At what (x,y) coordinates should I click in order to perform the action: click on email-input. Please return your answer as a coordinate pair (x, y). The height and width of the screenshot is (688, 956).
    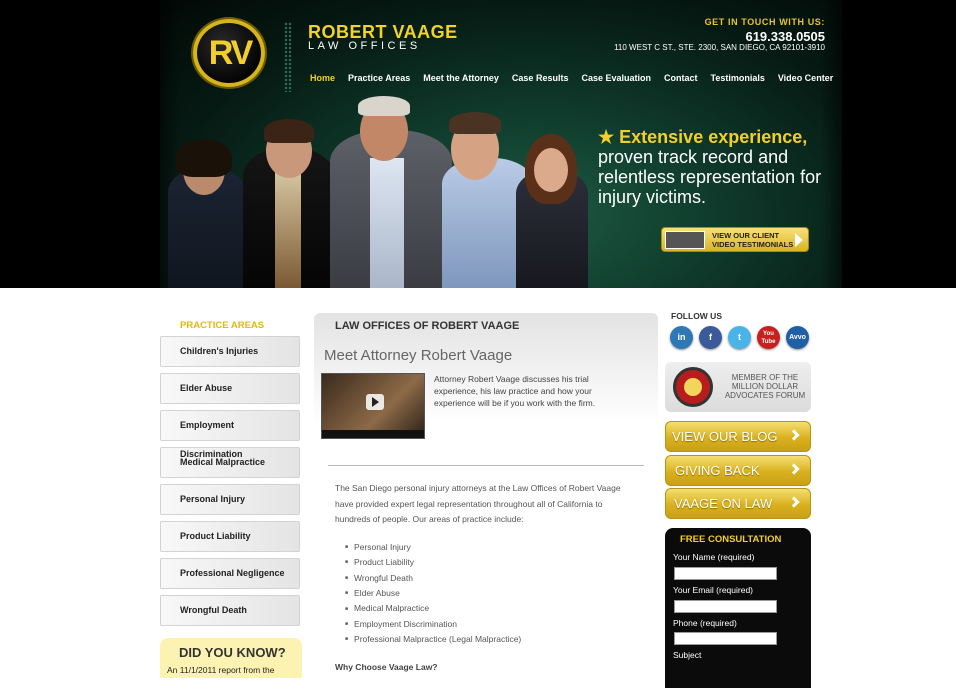
    Looking at the image, I should click on (725, 606).